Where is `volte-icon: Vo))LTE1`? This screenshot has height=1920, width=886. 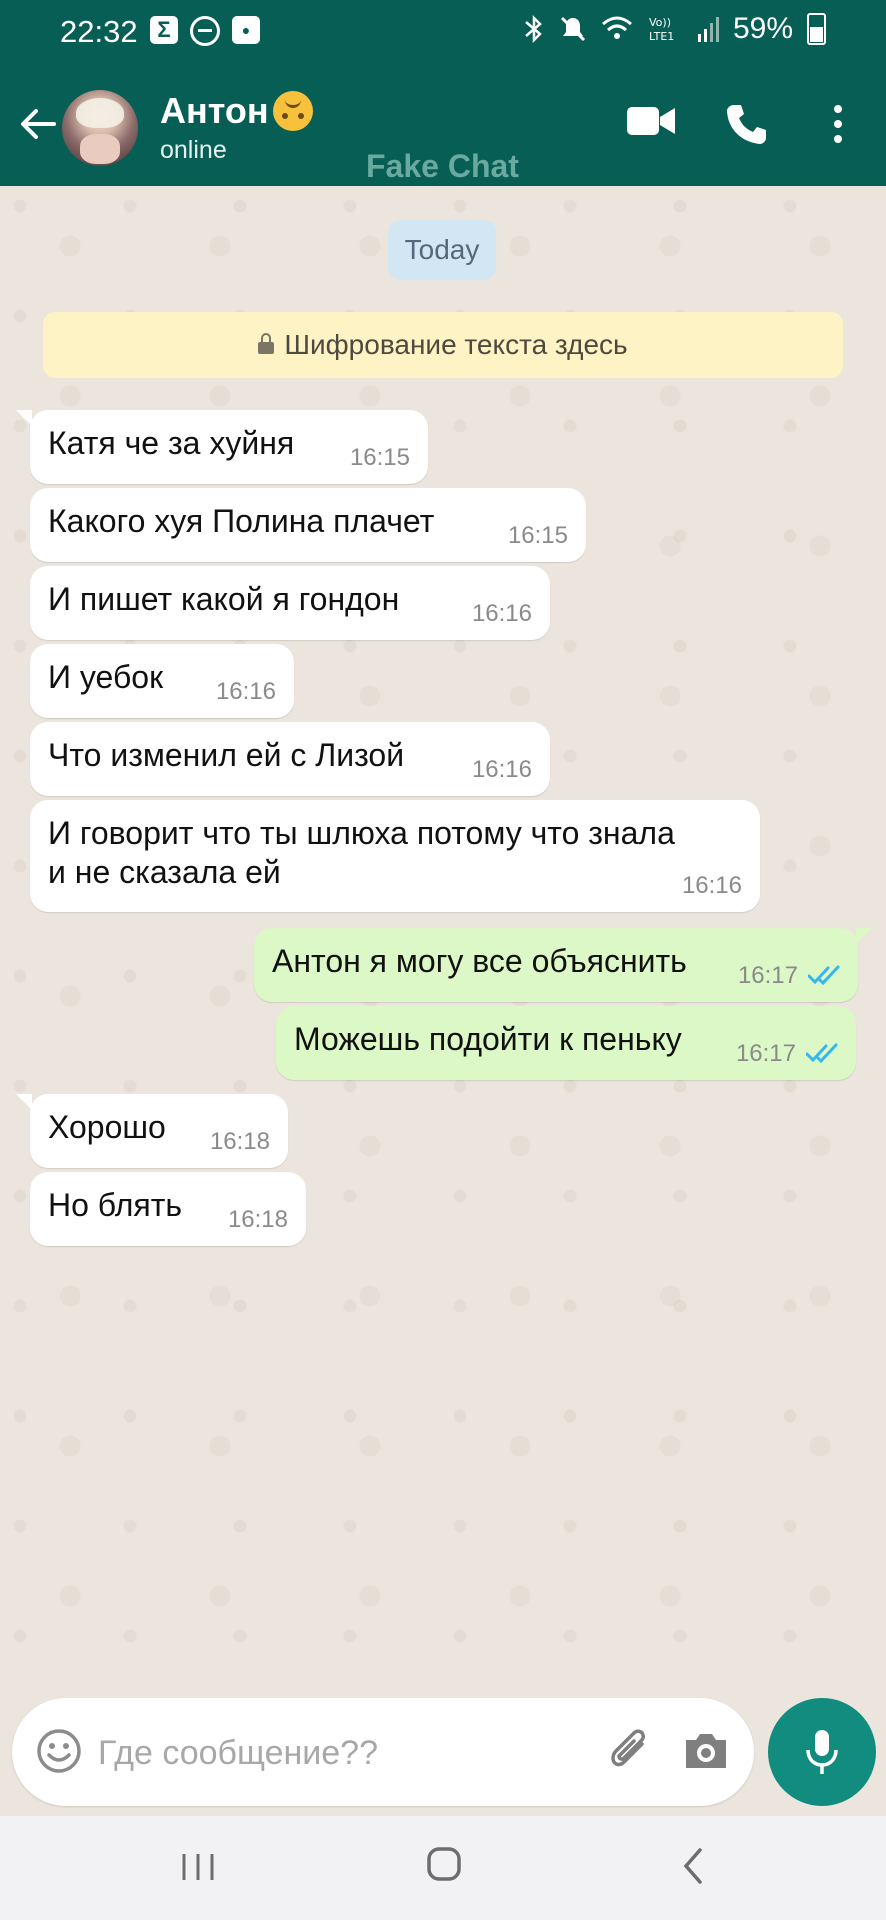 volte-icon: Vo))LTE1 is located at coordinates (661, 29).